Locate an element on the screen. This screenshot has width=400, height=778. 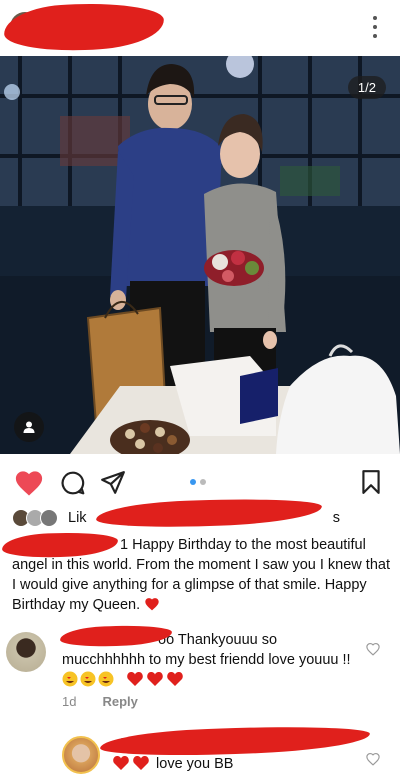
likes-text-end: s is located at coordinates (336, 518).